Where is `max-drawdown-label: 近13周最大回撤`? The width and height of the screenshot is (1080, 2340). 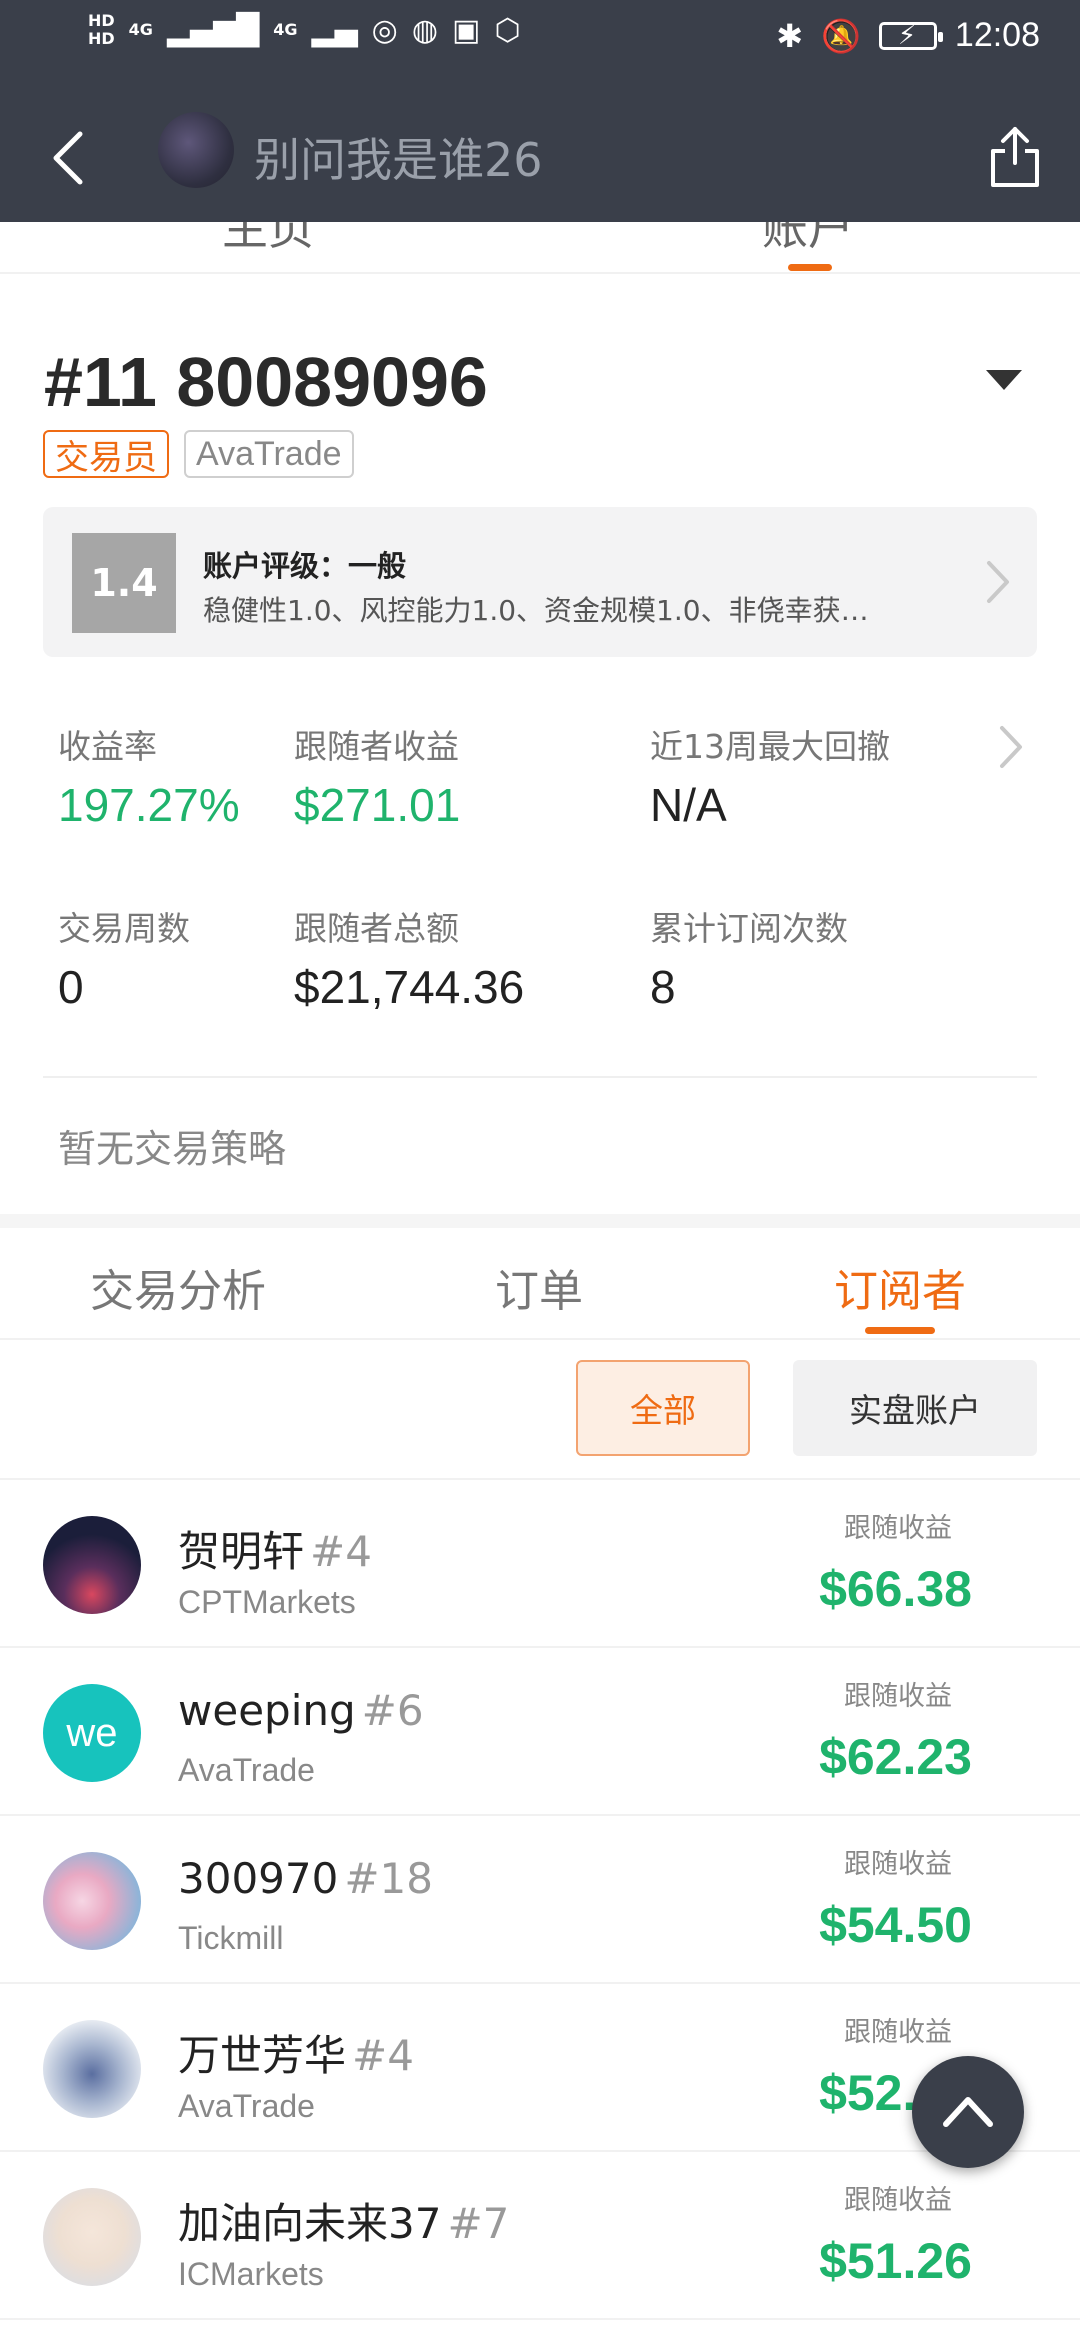
max-drawdown-label: 近13周最大回撤 is located at coordinates (770, 746).